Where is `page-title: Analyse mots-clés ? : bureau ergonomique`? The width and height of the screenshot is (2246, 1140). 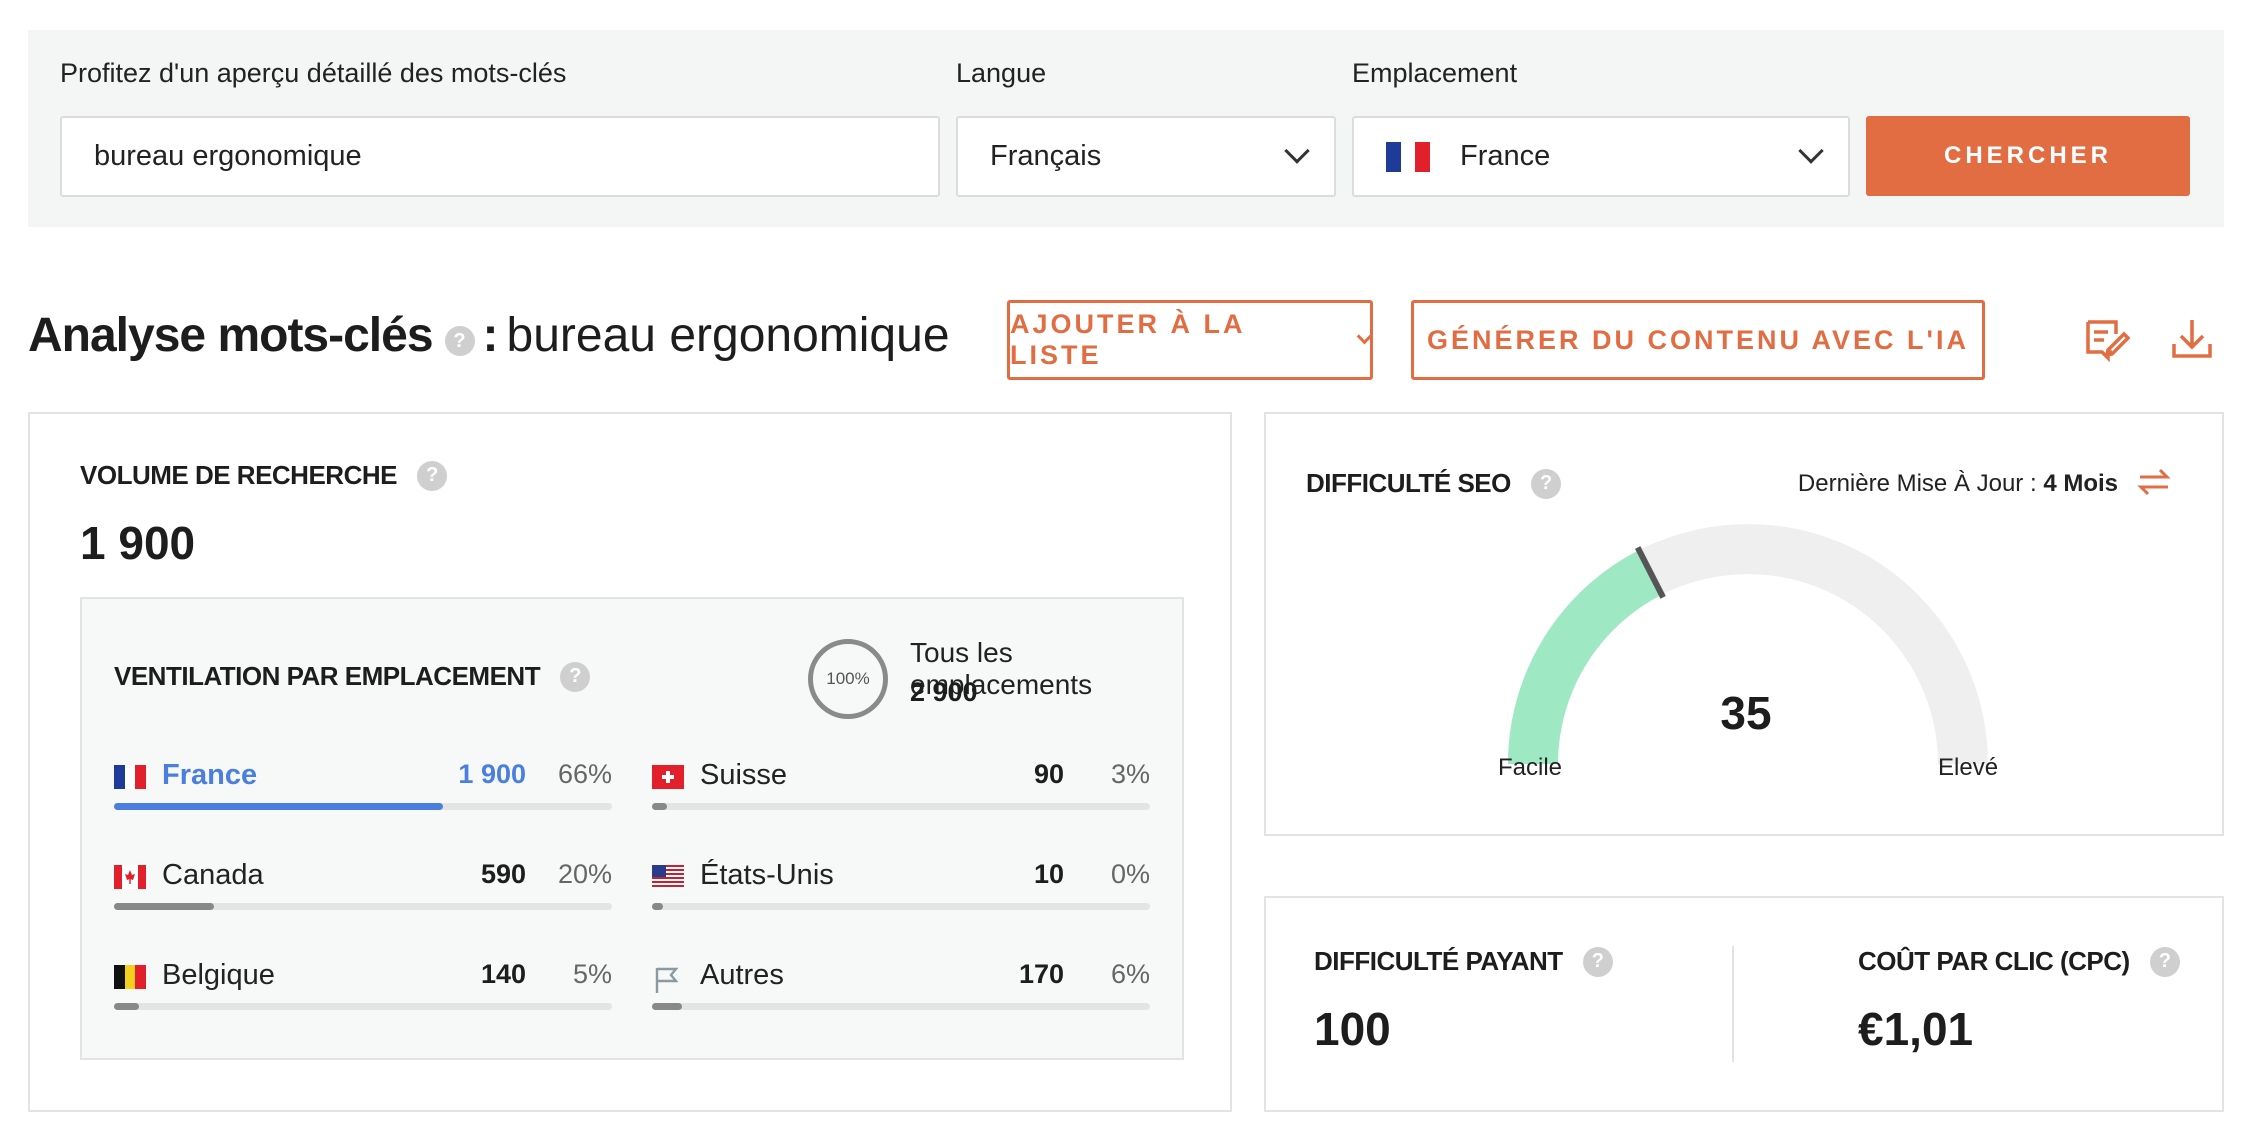
page-title: Analyse mots-clés ? : bureau ergonomique is located at coordinates (489, 335).